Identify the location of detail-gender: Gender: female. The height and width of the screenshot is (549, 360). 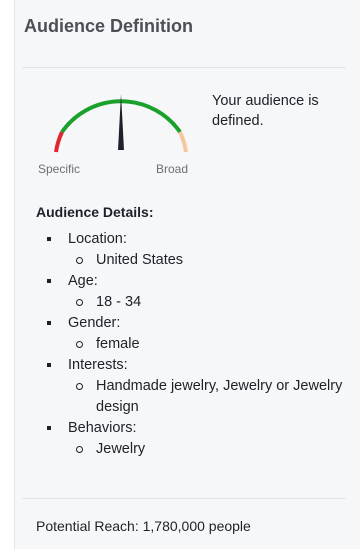
(193, 334).